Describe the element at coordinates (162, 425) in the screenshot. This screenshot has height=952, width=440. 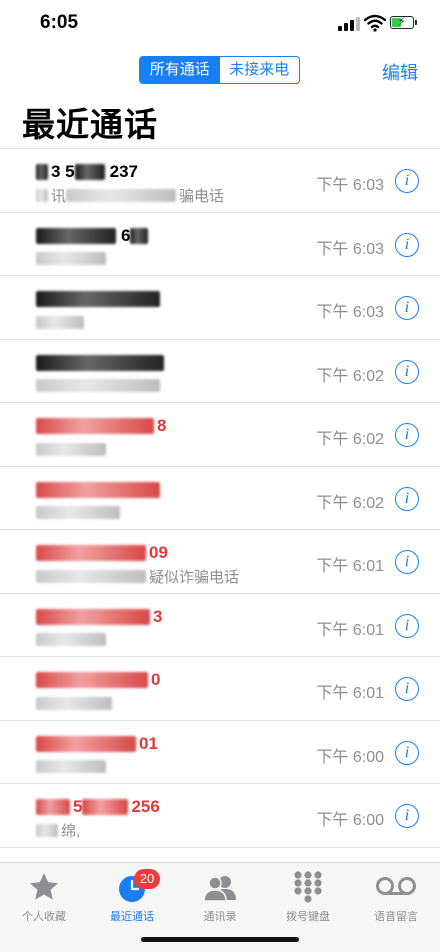
I see `caller-number-tail: 8` at that location.